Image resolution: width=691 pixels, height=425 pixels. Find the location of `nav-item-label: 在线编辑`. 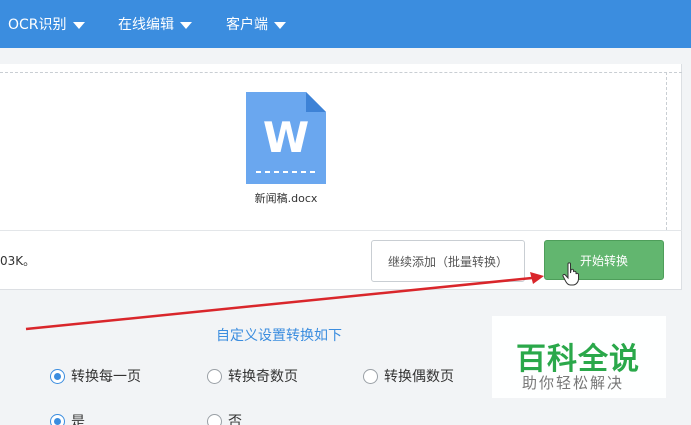

nav-item-label: 在线编辑 is located at coordinates (146, 25).